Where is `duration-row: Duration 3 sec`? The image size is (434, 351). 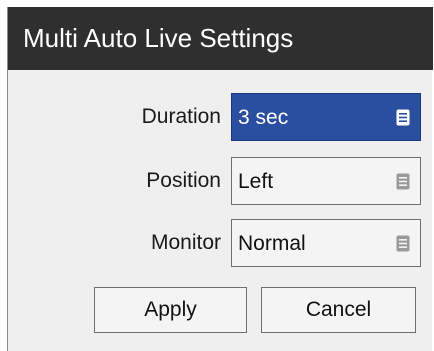
duration-row: Duration 3 sec is located at coordinates (220, 117).